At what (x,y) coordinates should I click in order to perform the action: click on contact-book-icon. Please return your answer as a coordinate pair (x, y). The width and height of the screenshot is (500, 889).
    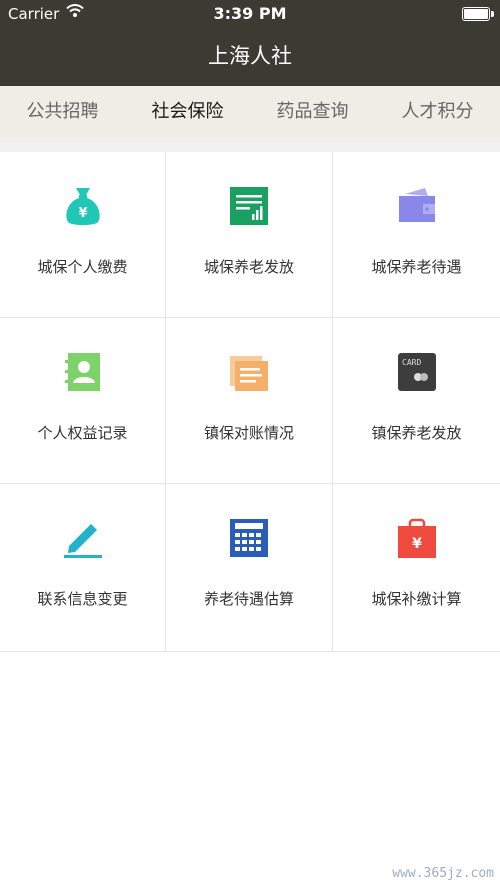
    Looking at the image, I should click on (82, 372).